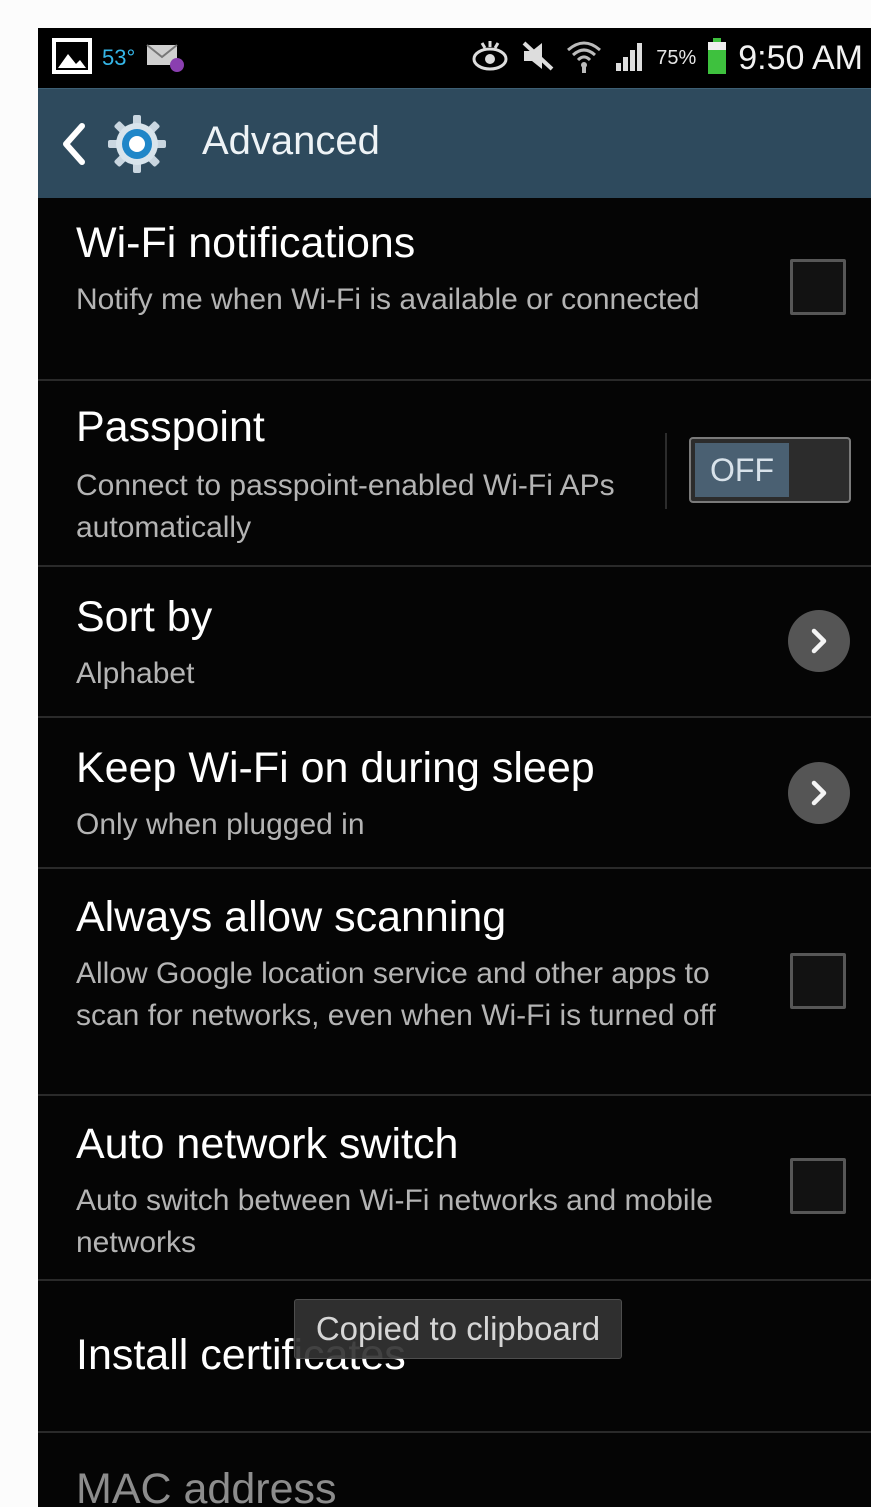  I want to click on settings-gear-icon, so click(137, 144).